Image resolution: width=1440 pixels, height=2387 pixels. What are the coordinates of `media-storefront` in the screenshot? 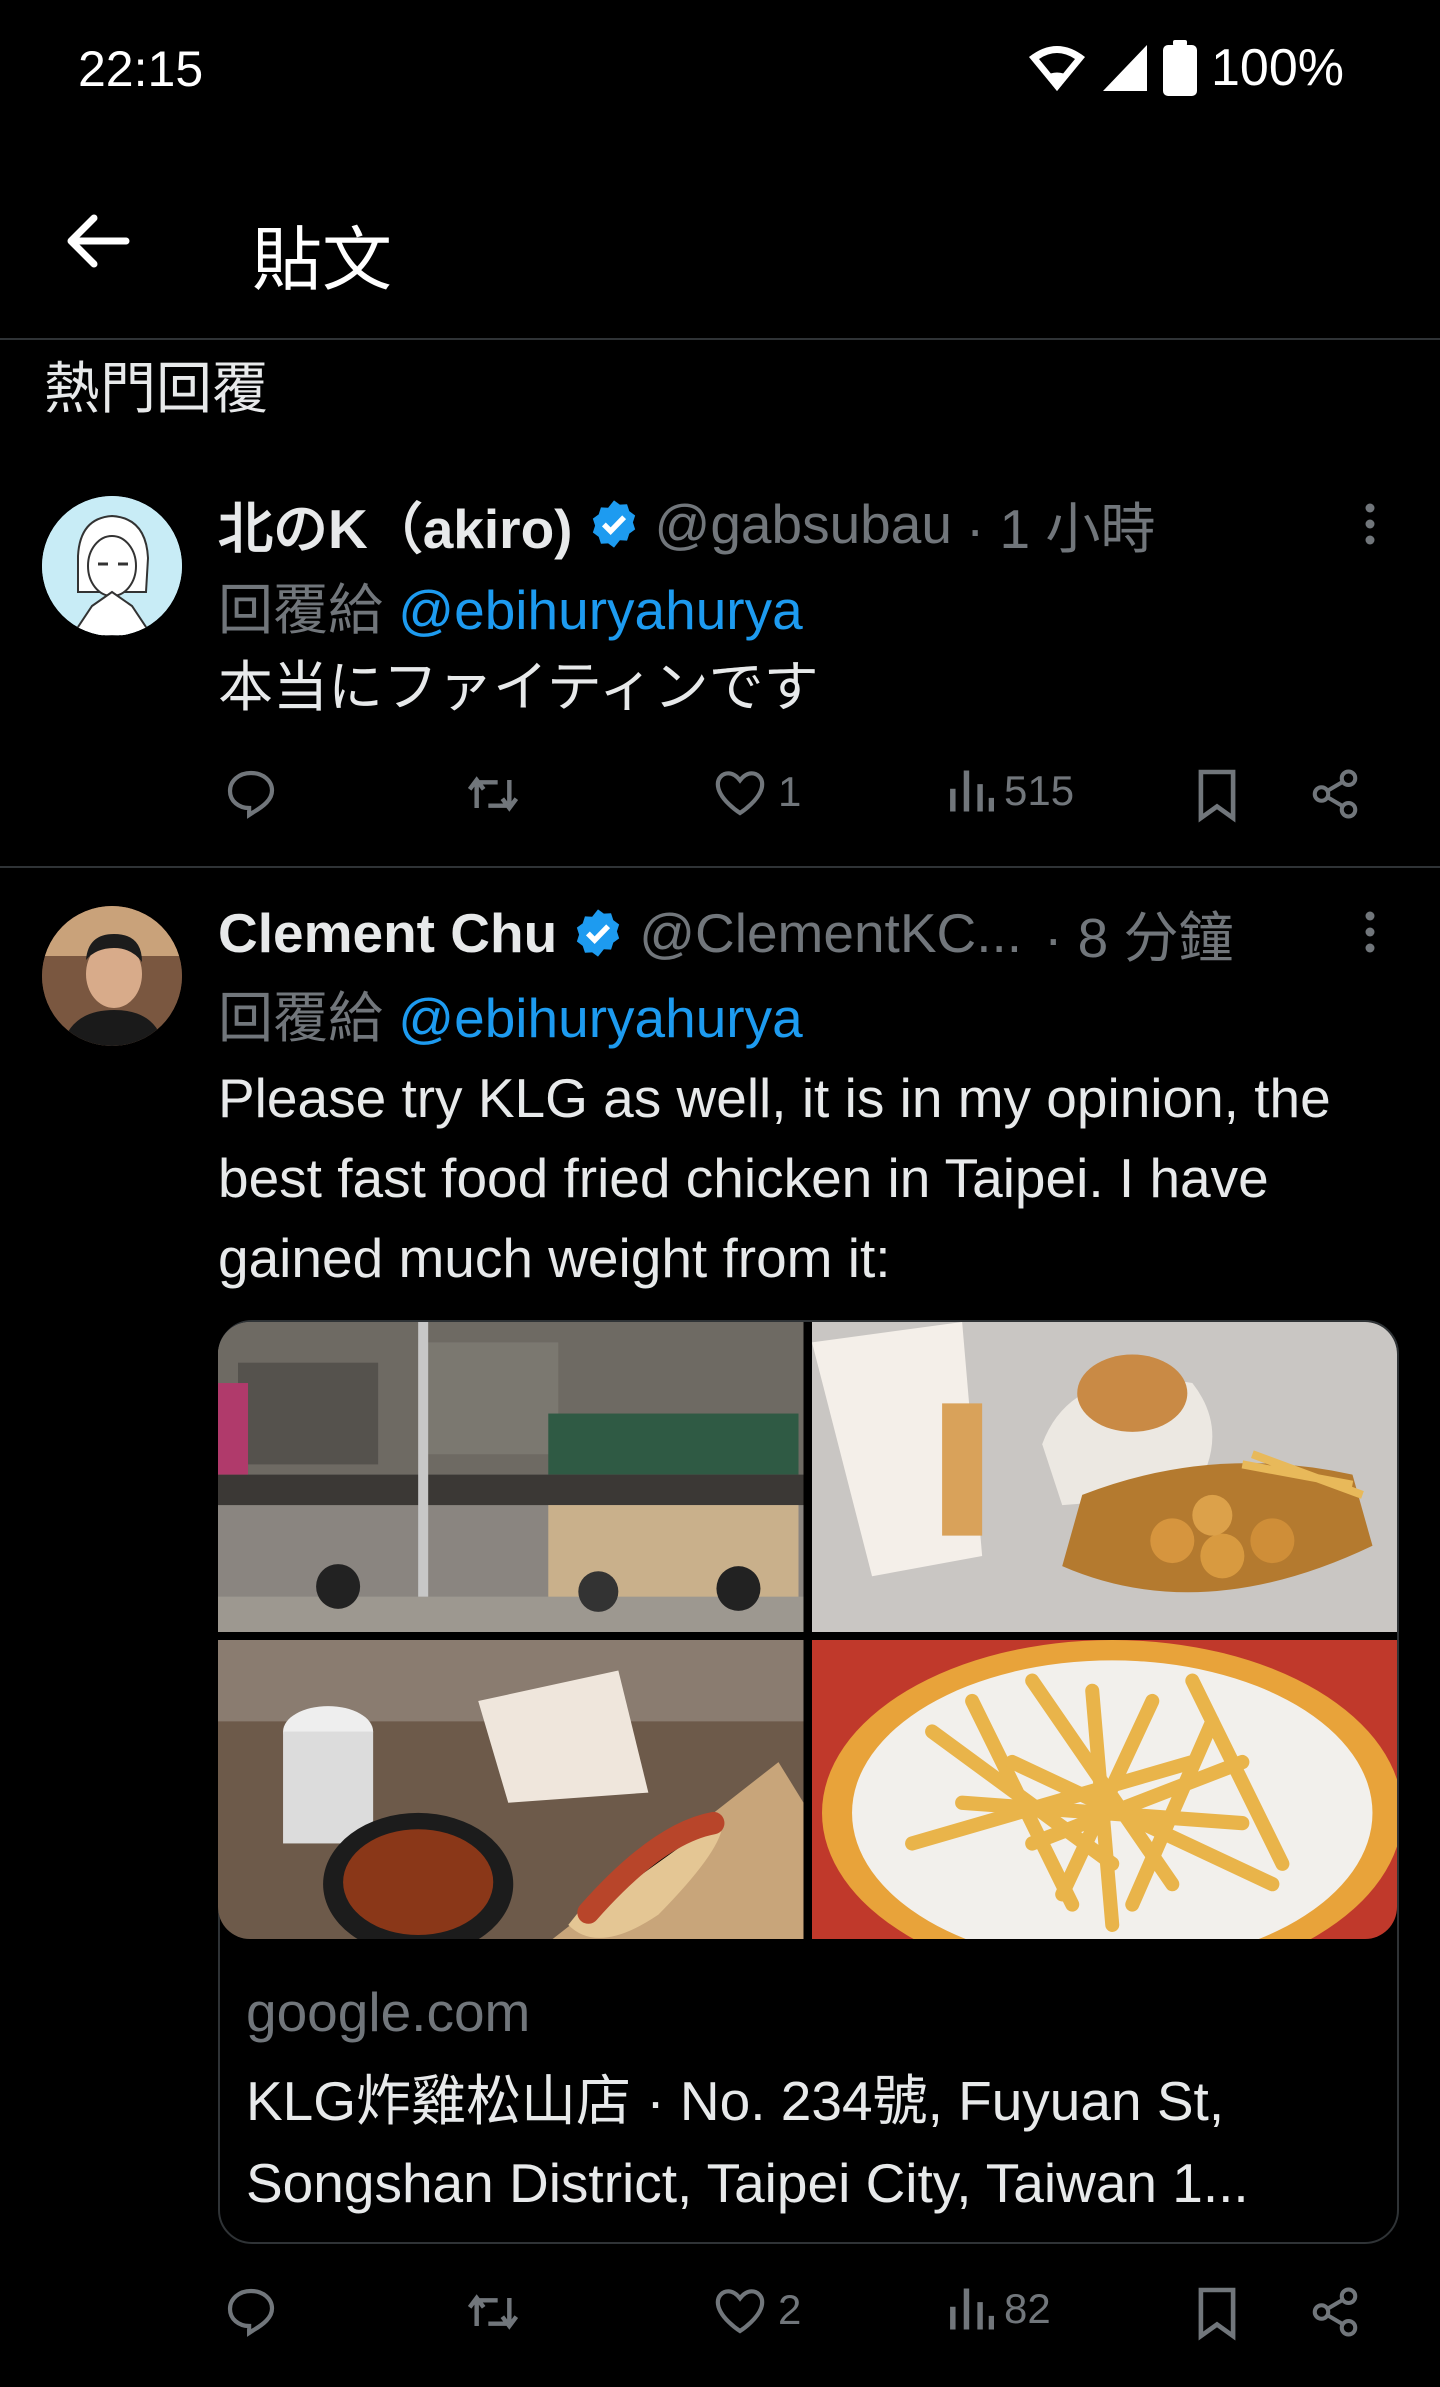 It's located at (511, 1477).